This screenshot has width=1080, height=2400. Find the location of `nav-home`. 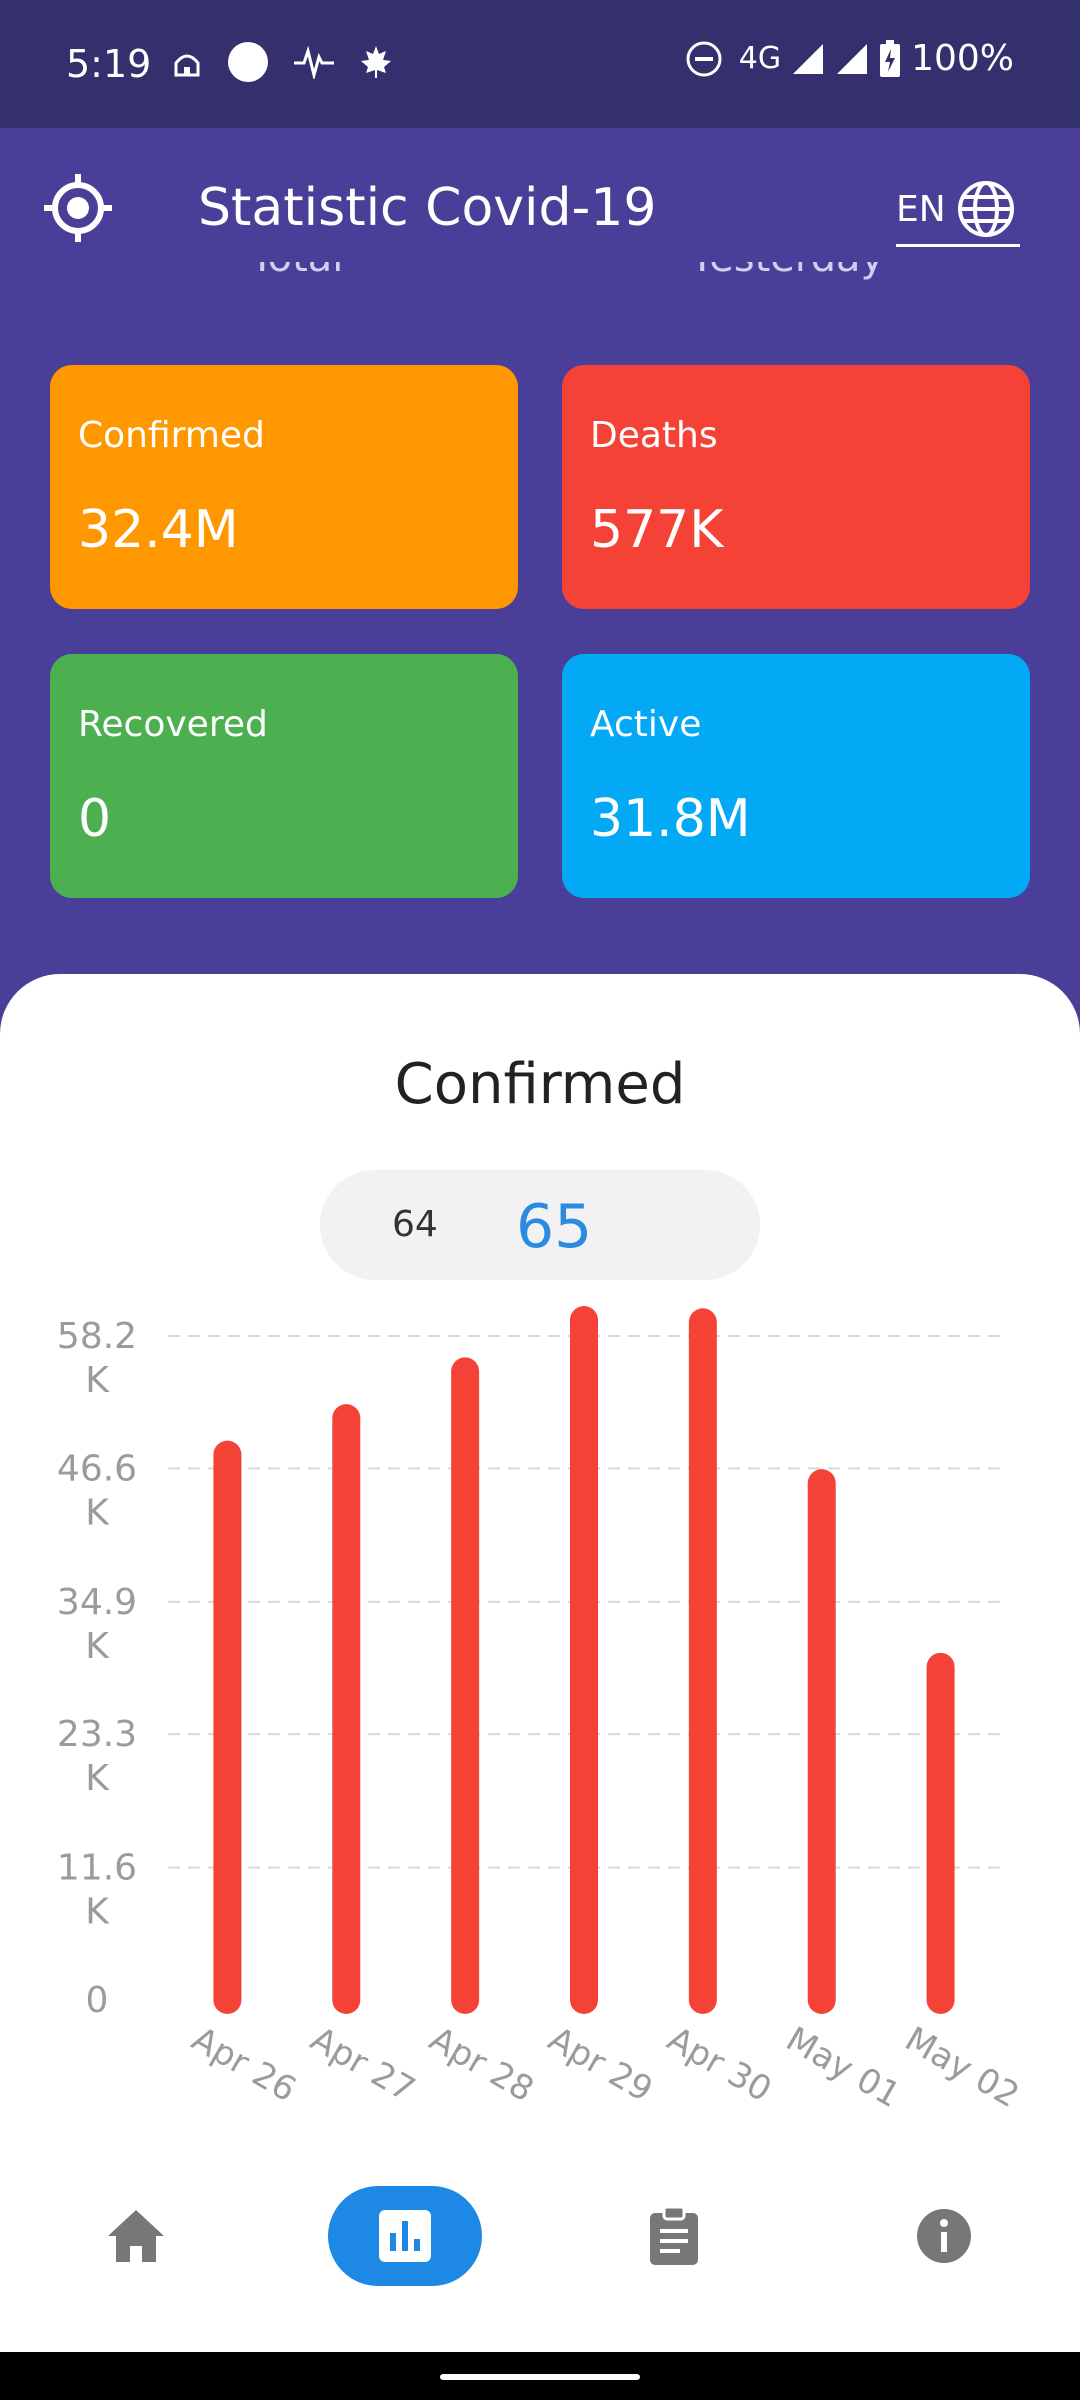

nav-home is located at coordinates (136, 2236).